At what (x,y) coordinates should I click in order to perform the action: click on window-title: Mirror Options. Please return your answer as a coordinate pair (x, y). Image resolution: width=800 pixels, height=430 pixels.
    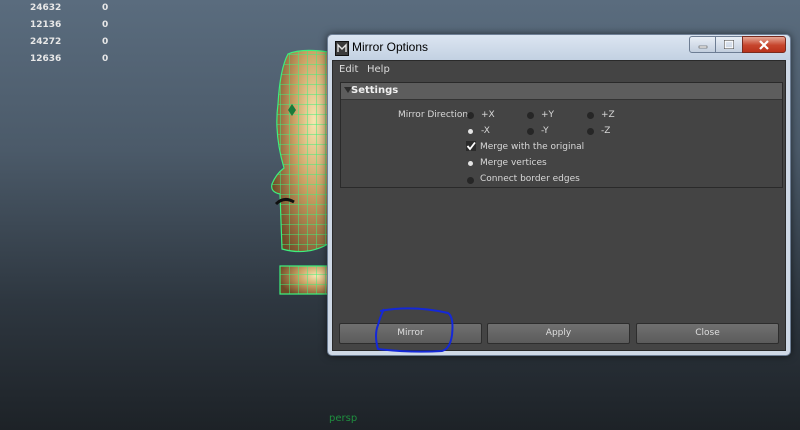
    Looking at the image, I should click on (390, 47).